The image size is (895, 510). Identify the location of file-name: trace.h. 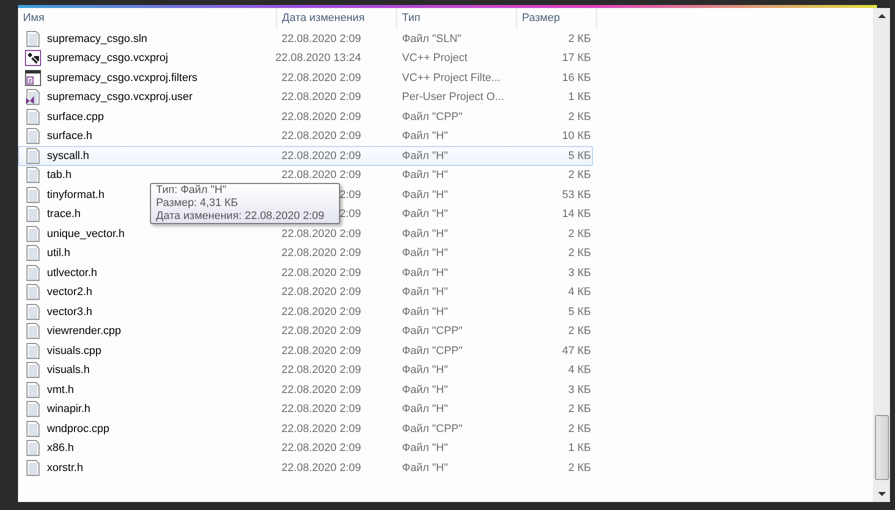
(64, 214).